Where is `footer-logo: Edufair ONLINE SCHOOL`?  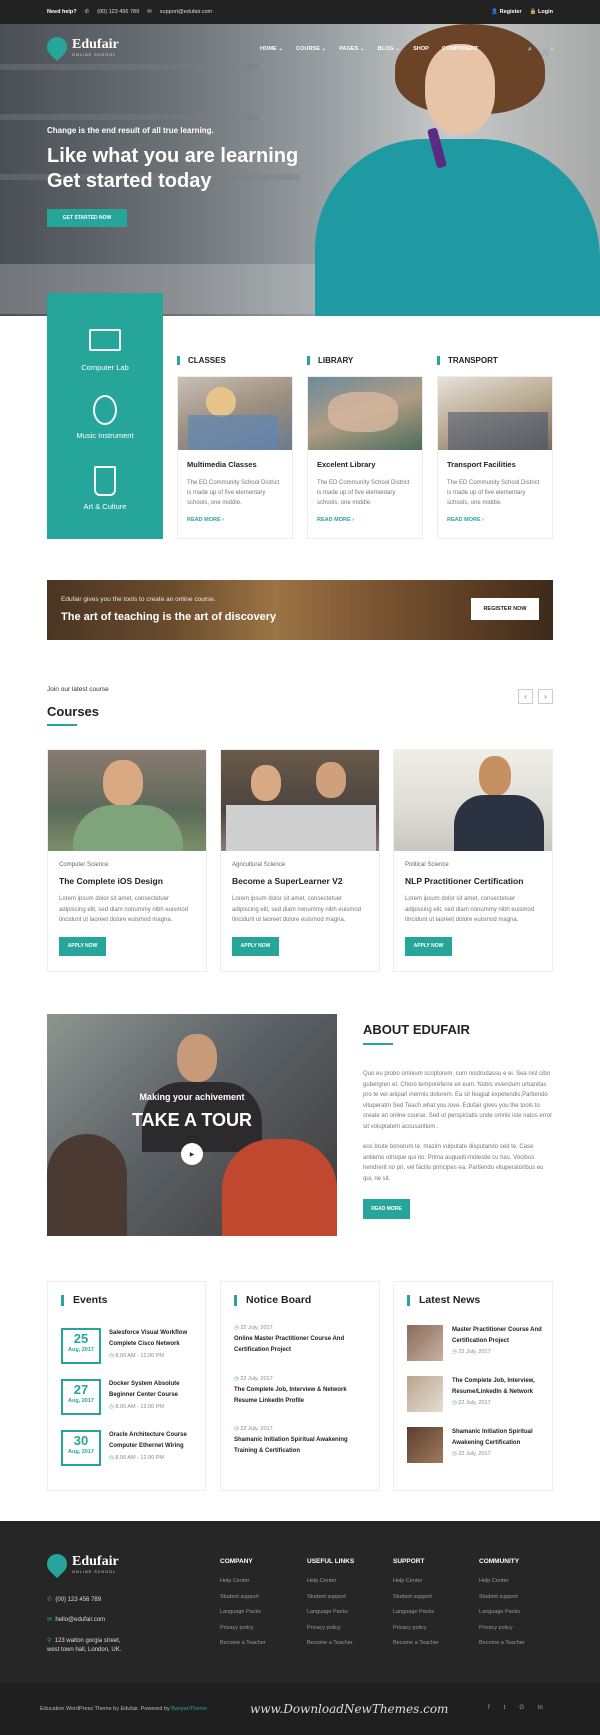
footer-logo: Edufair ONLINE SCHOOL is located at coordinates (80, 1564).